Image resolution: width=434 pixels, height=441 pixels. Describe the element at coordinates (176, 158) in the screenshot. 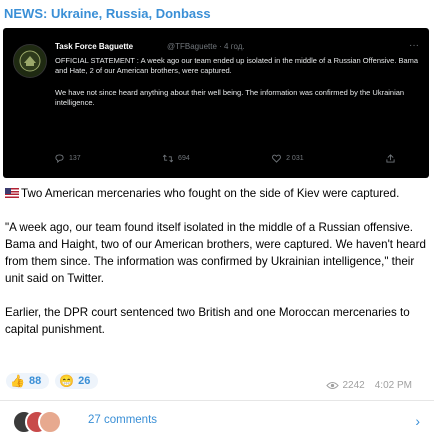

I see `tweet-retweets: 694` at that location.